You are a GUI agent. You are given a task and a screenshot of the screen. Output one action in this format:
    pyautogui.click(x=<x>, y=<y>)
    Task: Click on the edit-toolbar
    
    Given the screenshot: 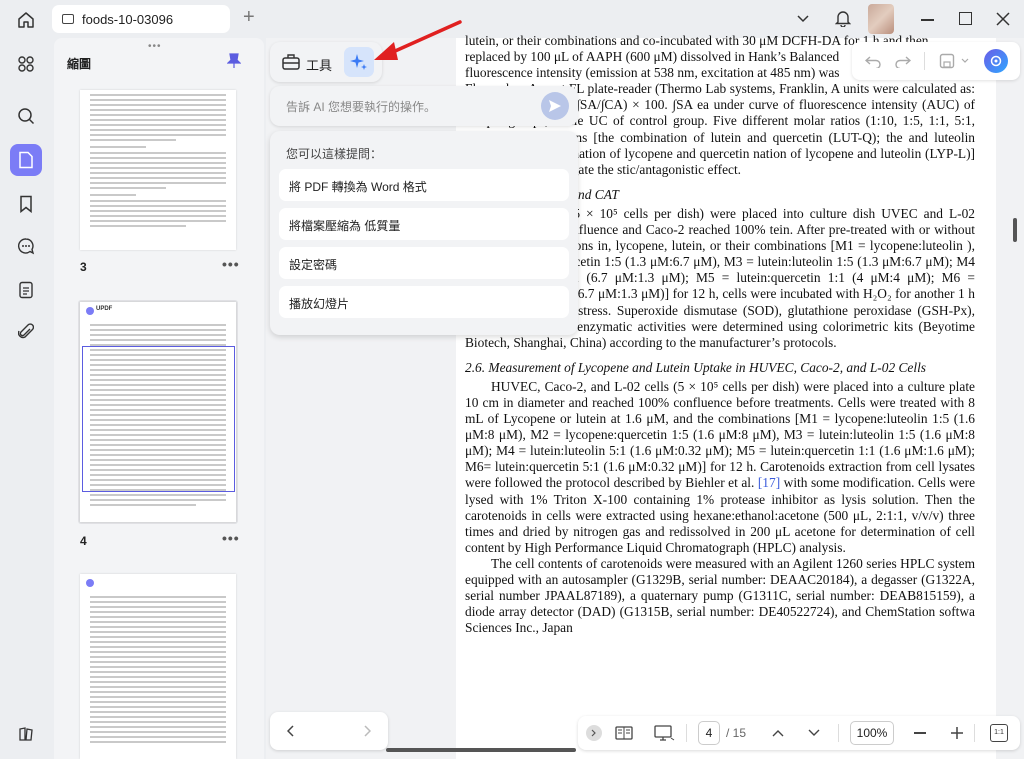 What is the action you would take?
    pyautogui.click(x=936, y=61)
    